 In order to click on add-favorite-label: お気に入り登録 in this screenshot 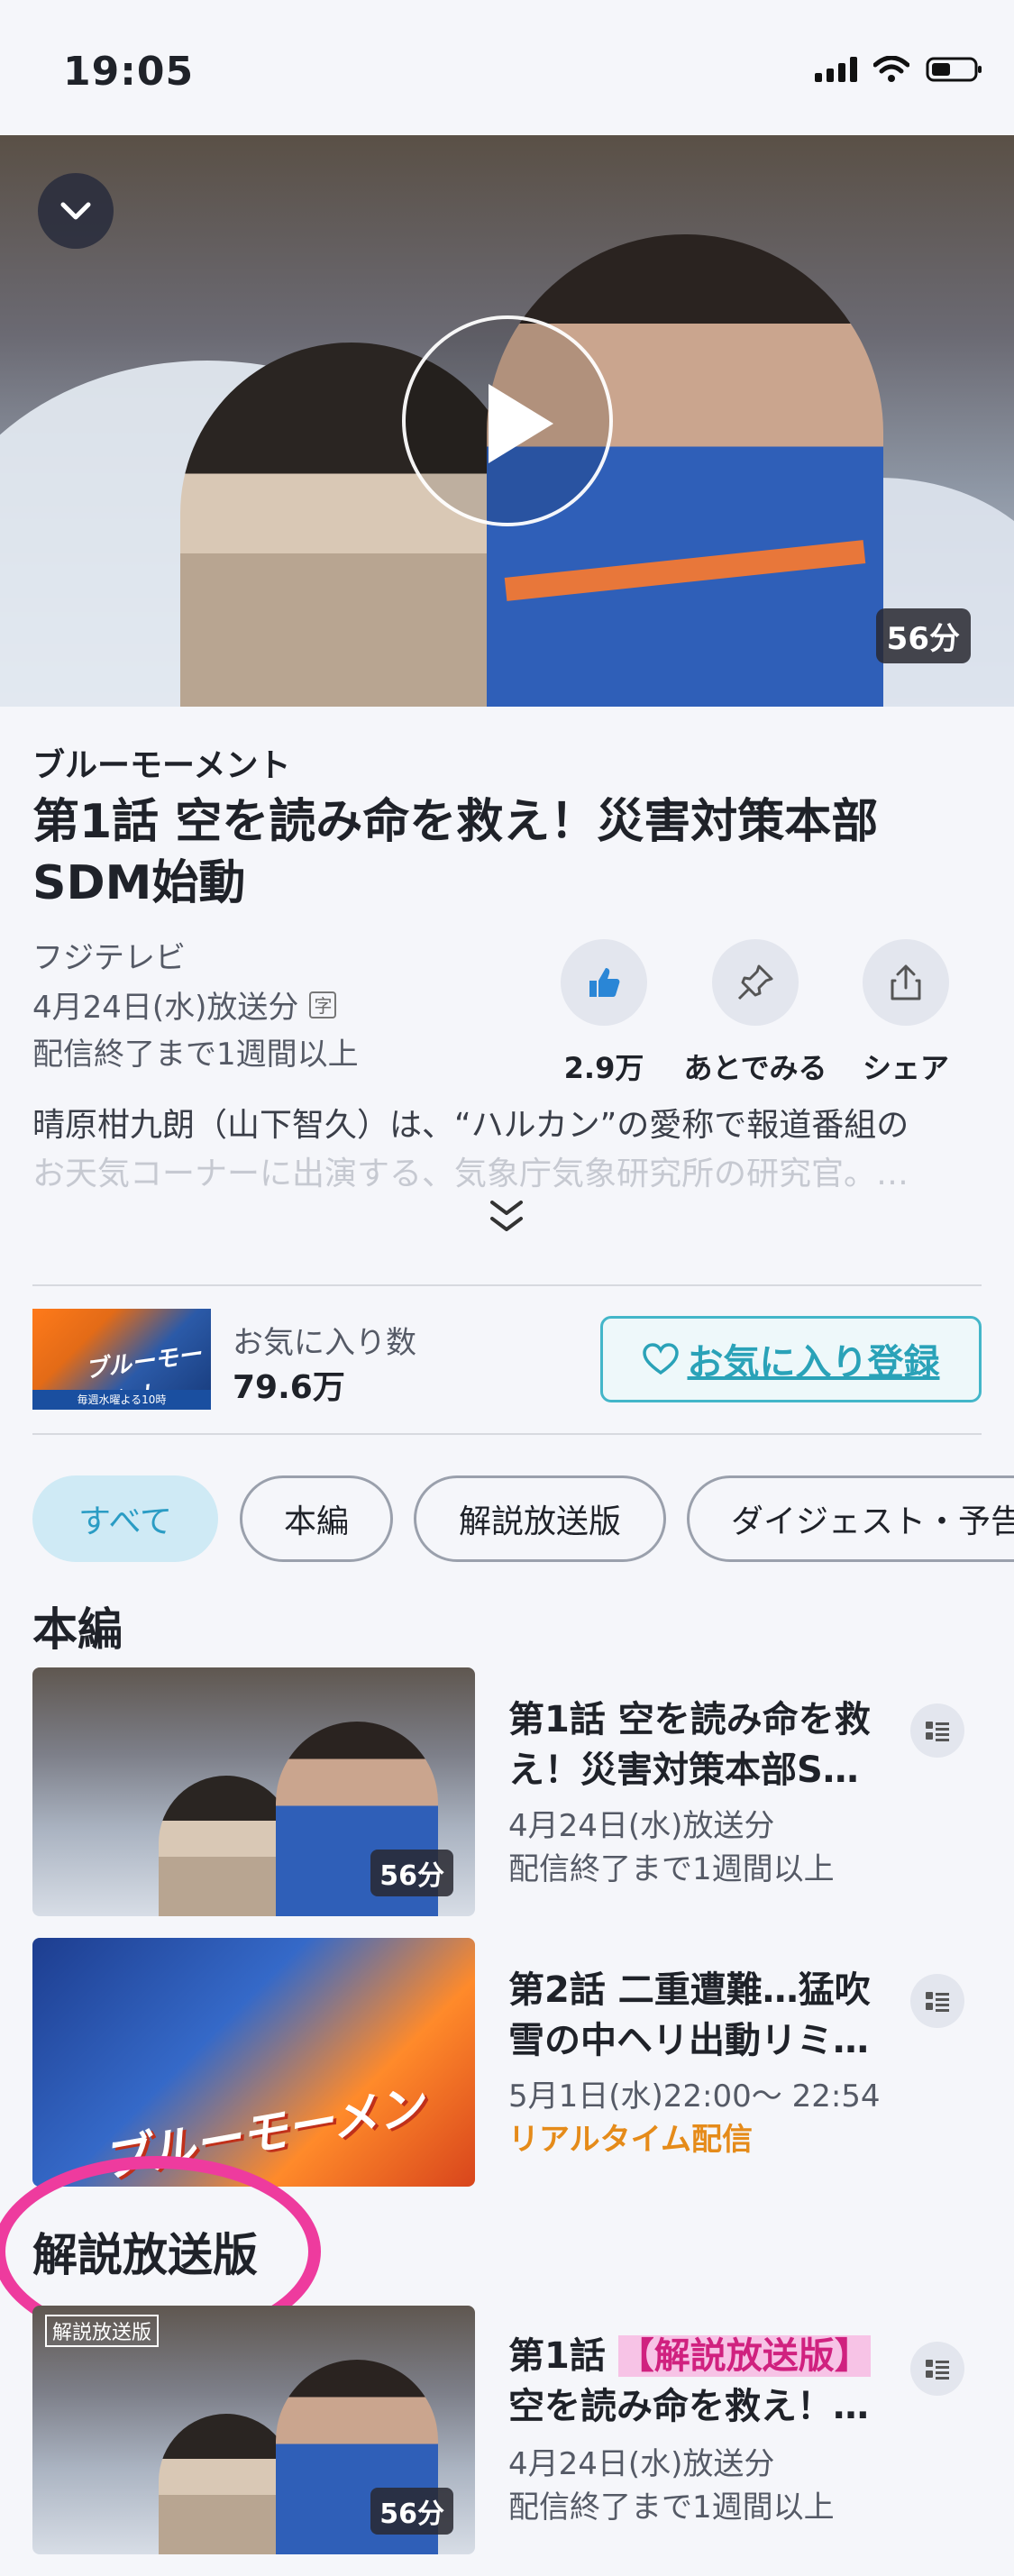, I will do `click(813, 1363)`.